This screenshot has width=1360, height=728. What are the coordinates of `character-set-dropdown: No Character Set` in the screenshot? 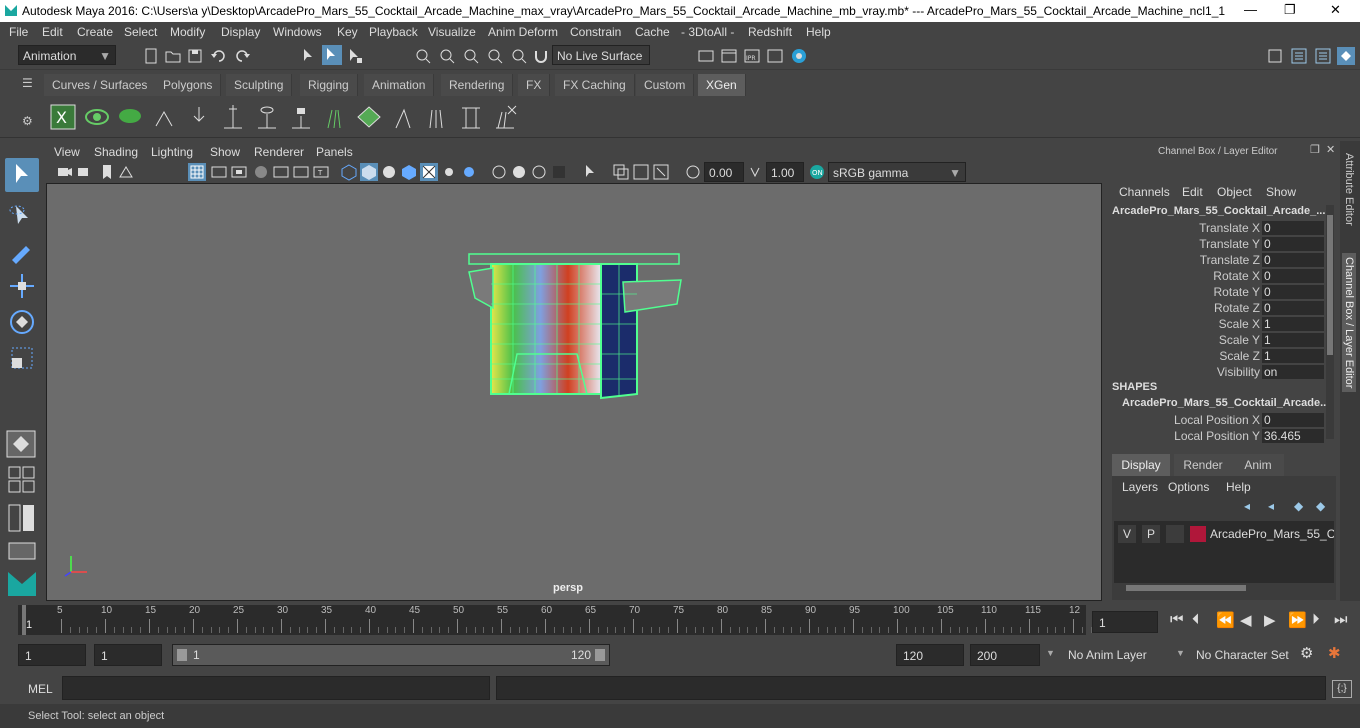 It's located at (1240, 655).